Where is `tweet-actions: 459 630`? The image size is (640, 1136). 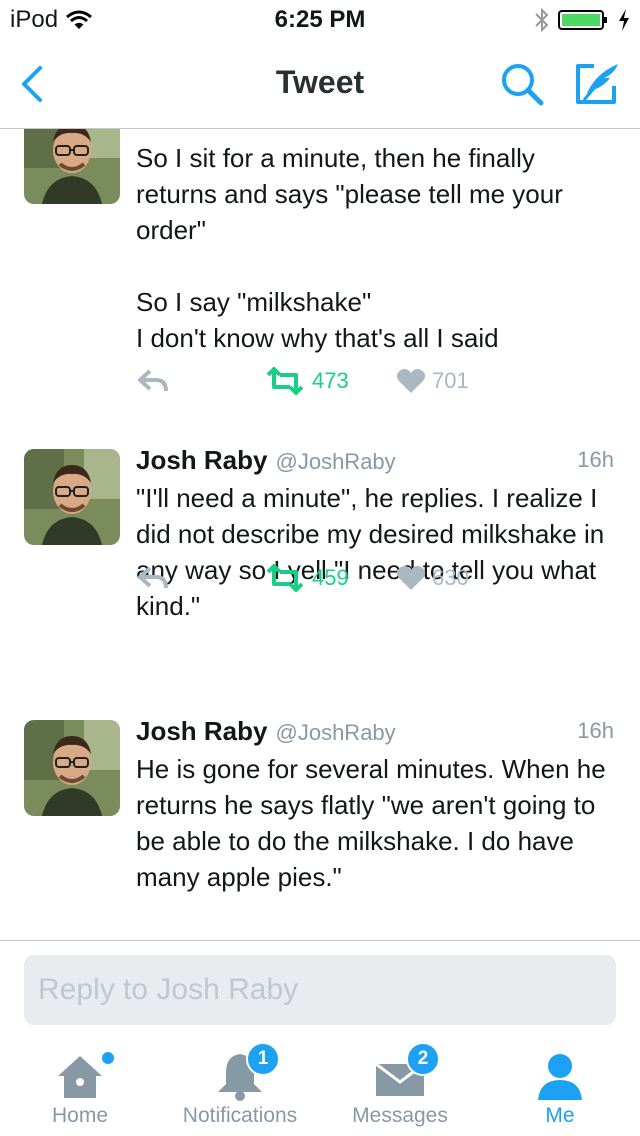 tweet-actions: 459 630 is located at coordinates (376, 584).